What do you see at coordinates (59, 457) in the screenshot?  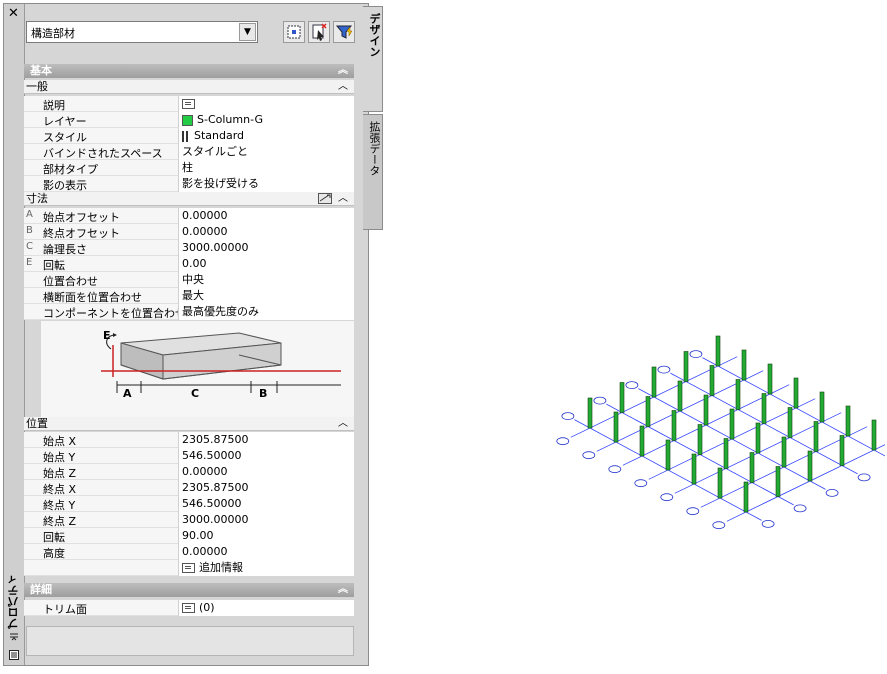 I see `property-label: 始点 Y` at bounding box center [59, 457].